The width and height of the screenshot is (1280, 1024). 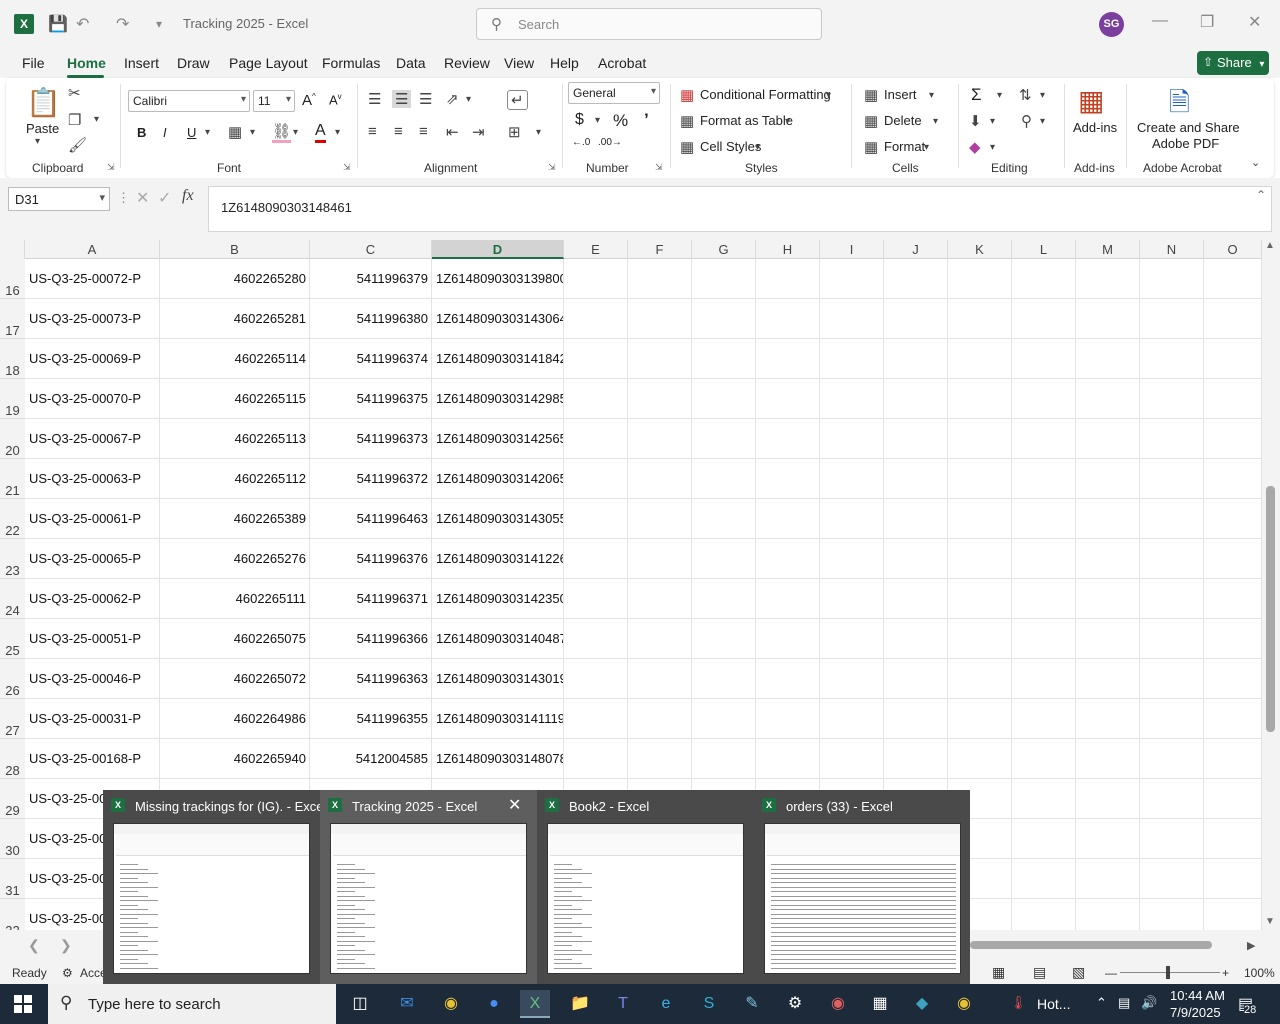 What do you see at coordinates (12, 359) in the screenshot?
I see `row-header: 18` at bounding box center [12, 359].